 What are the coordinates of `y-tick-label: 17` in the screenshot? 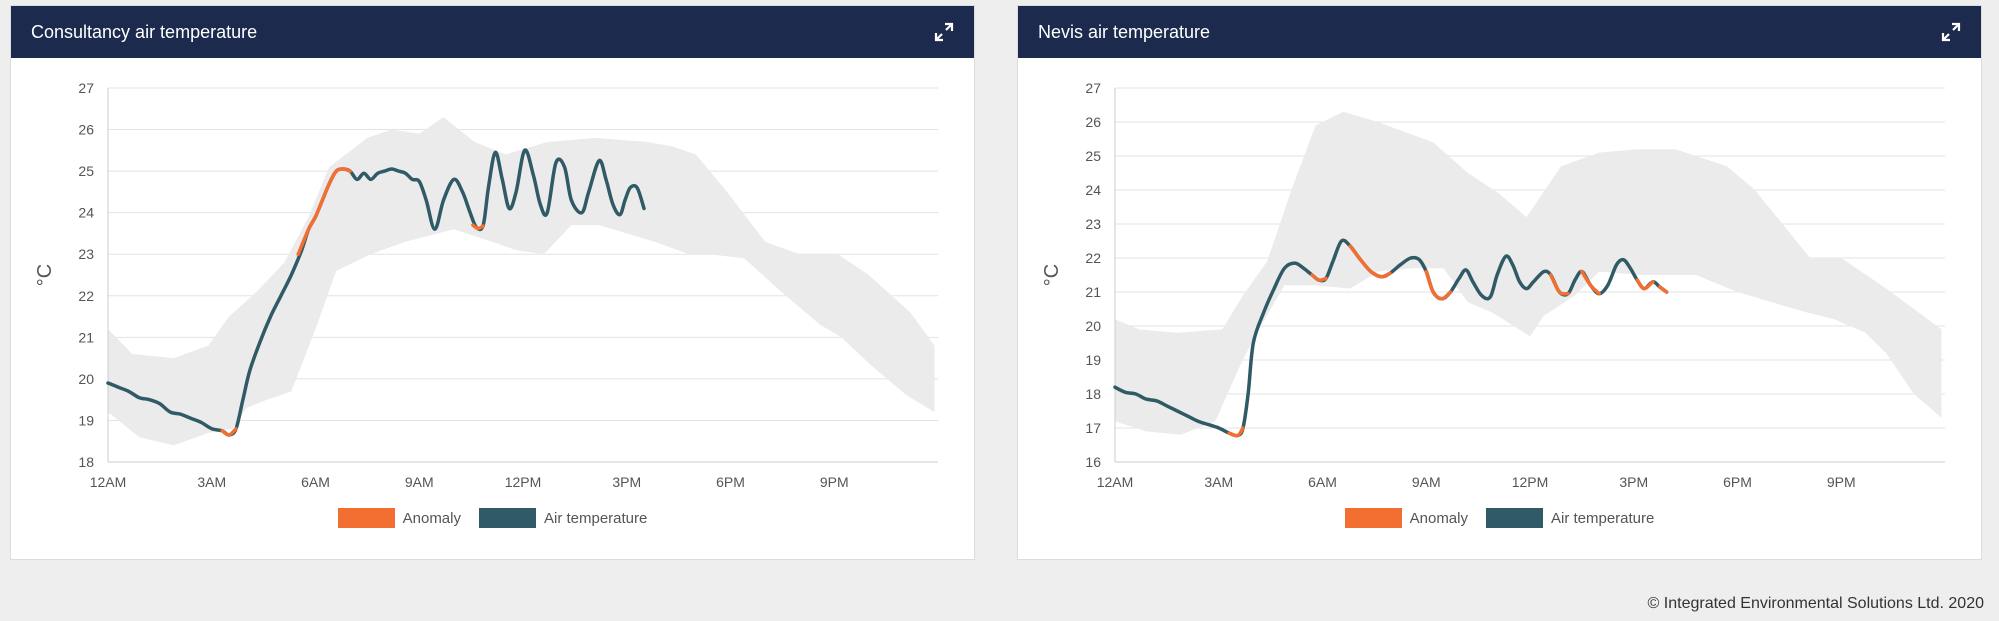 It's located at (1093, 428).